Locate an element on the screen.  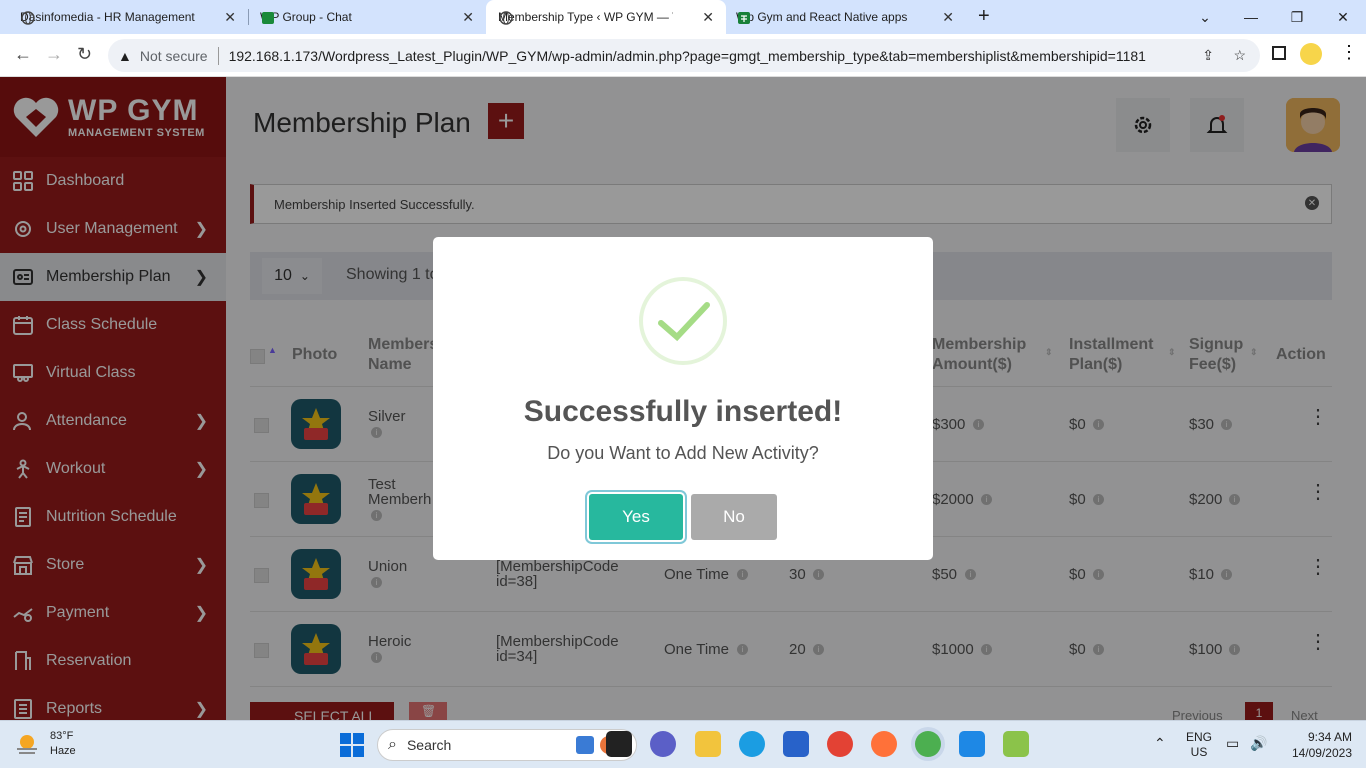
reload-icon: ↻ is located at coordinates (84, 54).